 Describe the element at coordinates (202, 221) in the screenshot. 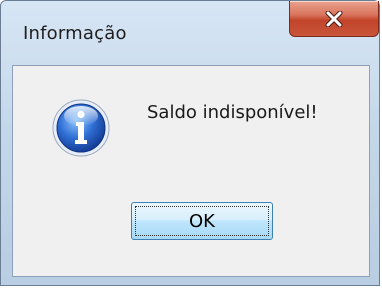

I see `ok-button: OK` at that location.